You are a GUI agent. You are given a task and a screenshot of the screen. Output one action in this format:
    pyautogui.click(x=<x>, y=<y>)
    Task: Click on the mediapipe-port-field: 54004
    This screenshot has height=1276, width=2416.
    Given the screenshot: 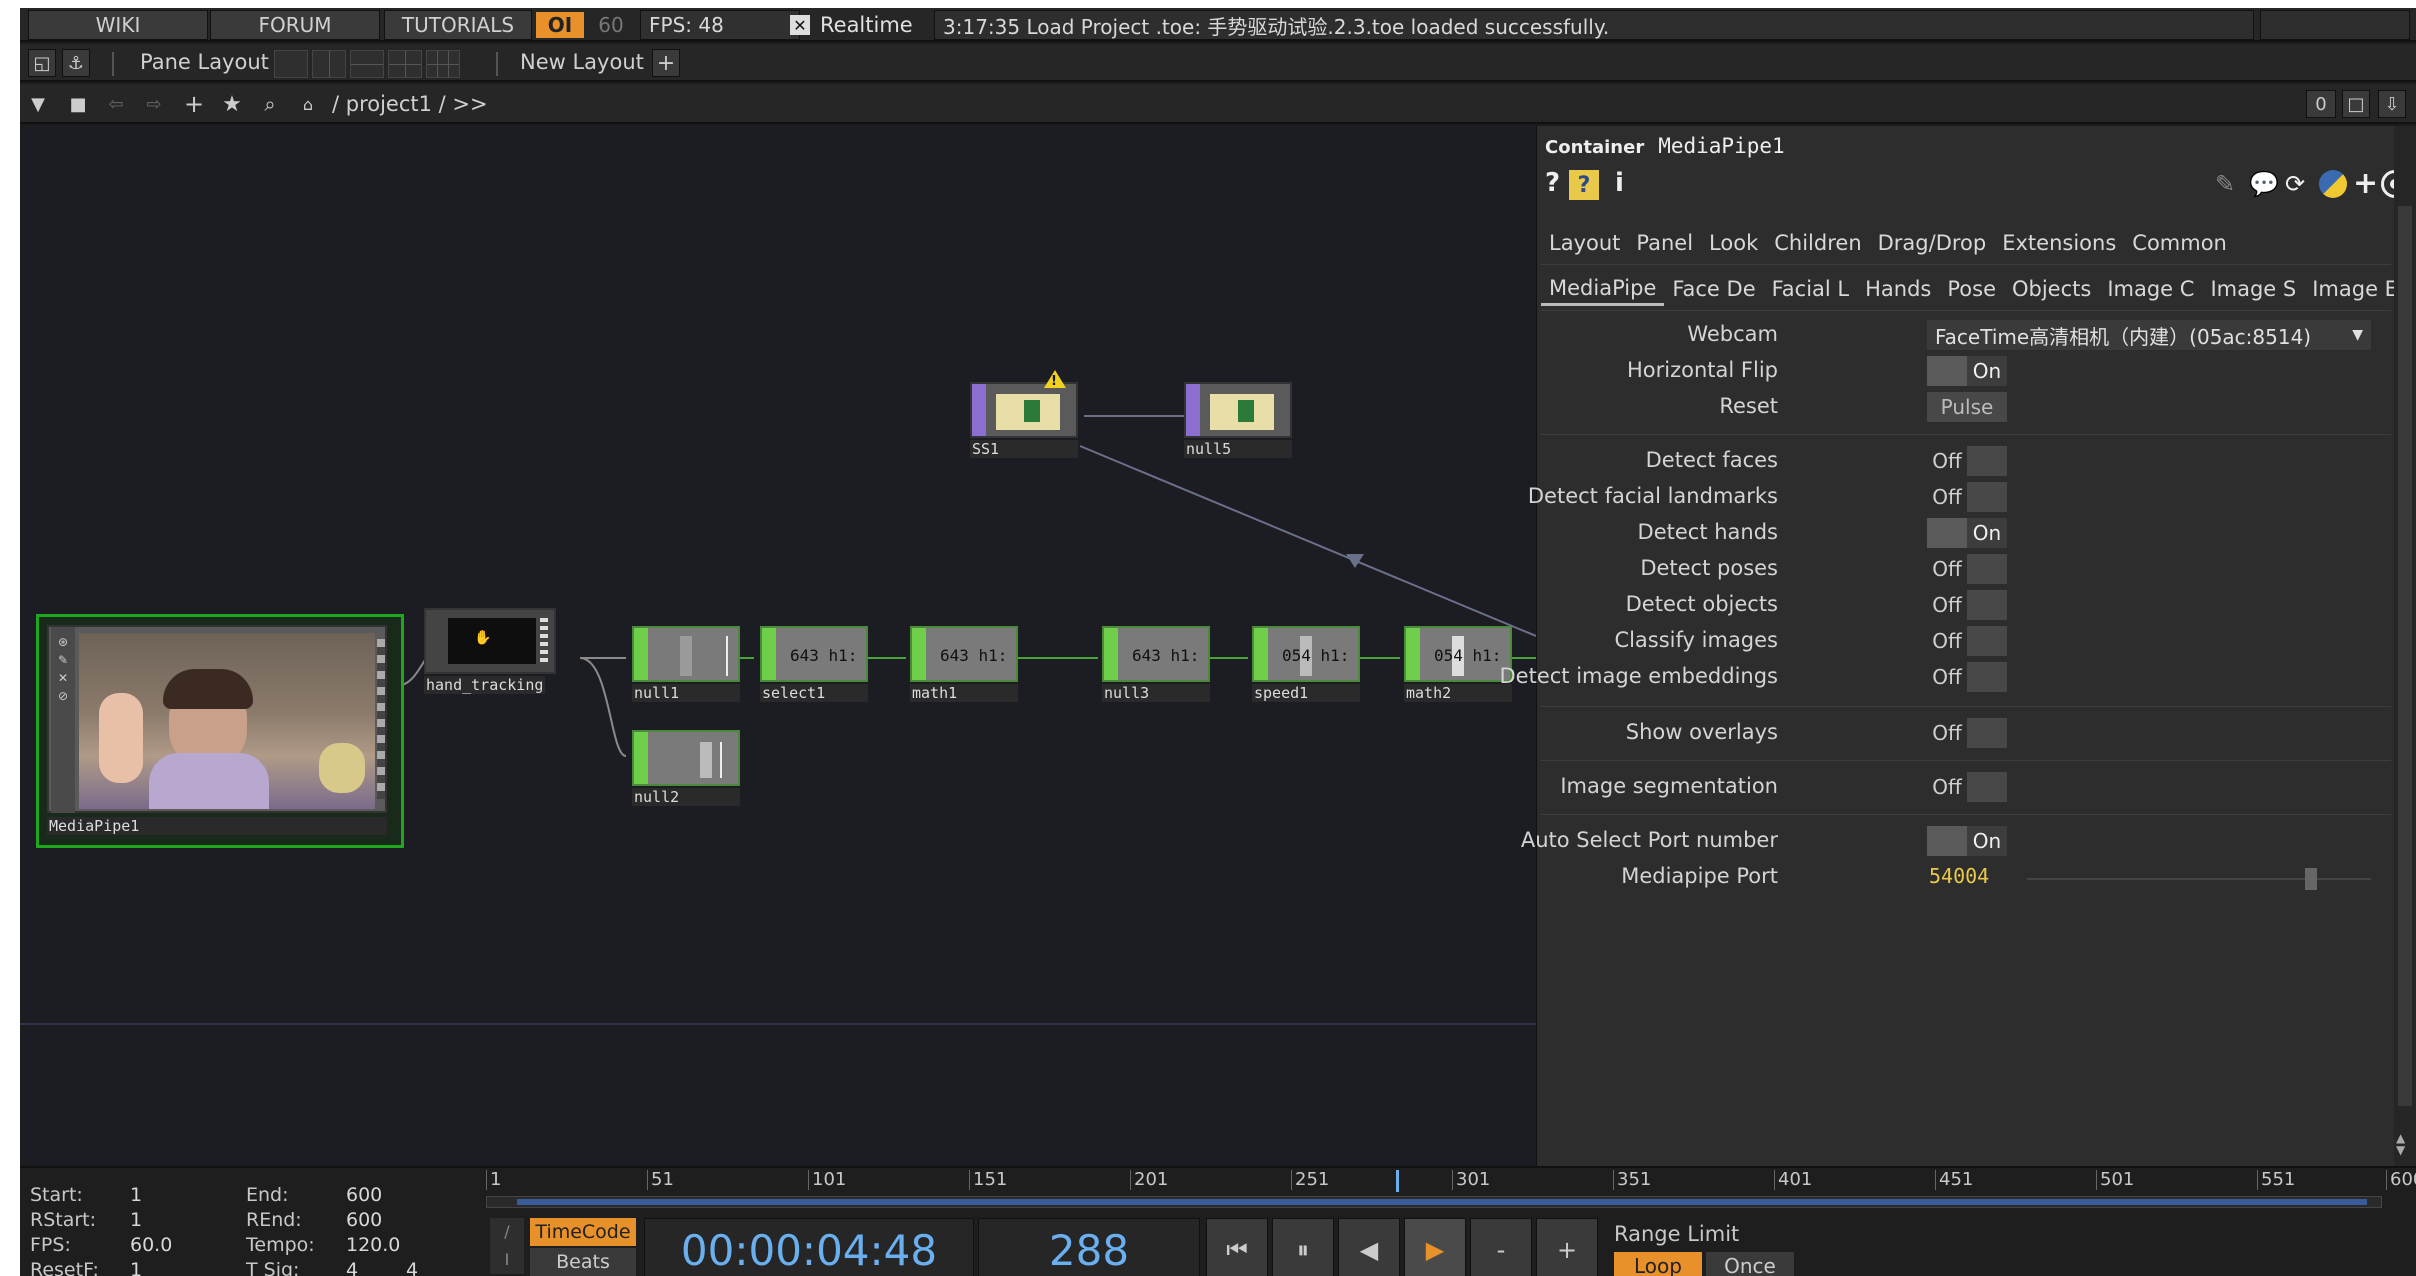 What is the action you would take?
    pyautogui.click(x=1959, y=876)
    